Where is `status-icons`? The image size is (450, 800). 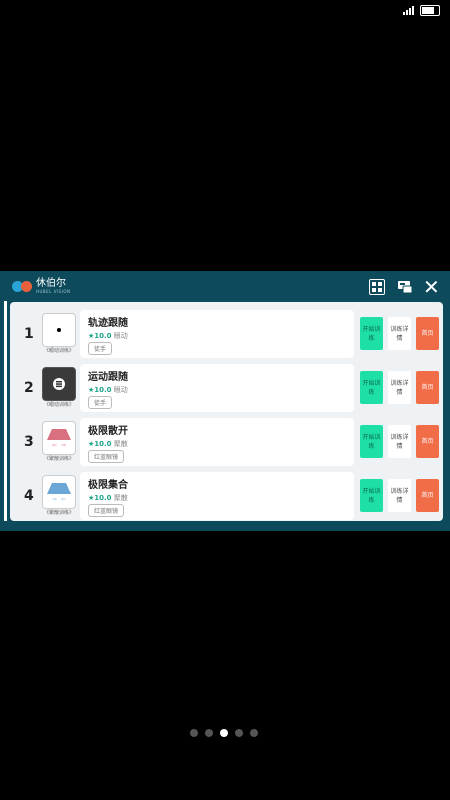 status-icons is located at coordinates (421, 10).